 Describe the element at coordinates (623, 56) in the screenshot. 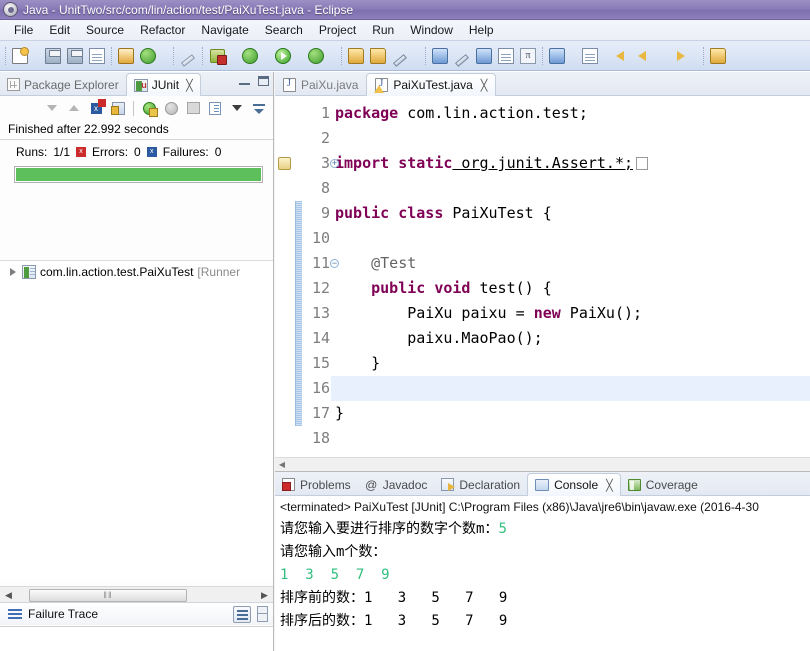

I see `back-button` at that location.